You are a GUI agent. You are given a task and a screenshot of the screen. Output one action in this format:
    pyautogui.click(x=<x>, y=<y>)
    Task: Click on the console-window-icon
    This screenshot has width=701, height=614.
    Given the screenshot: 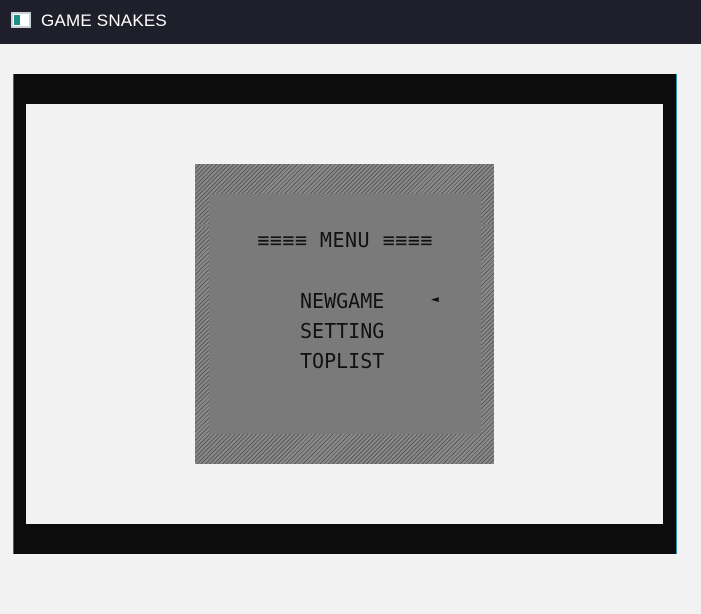 What is the action you would take?
    pyautogui.click(x=21, y=20)
    